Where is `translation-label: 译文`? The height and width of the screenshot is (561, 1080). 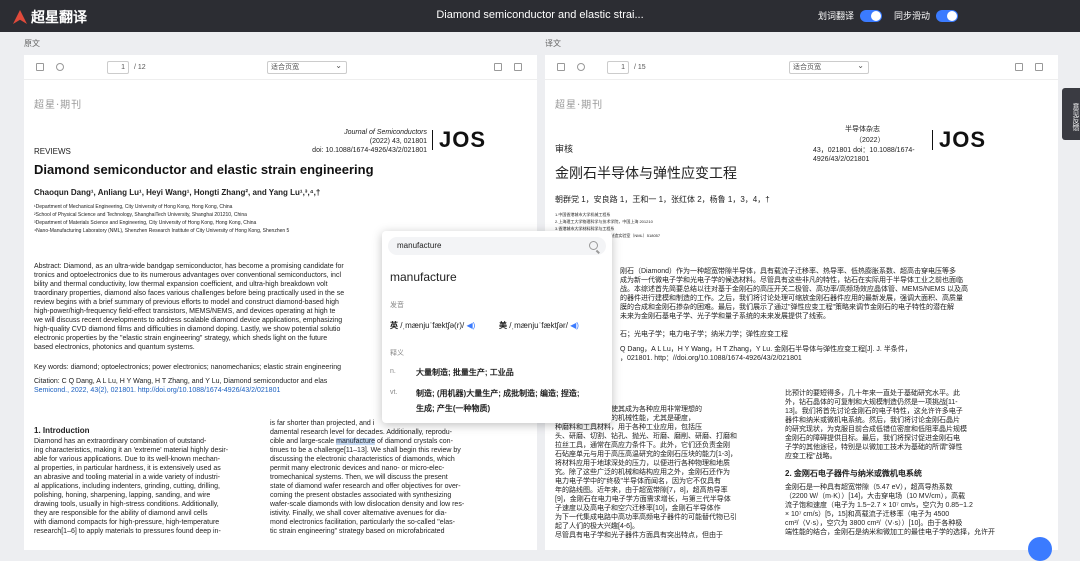
translation-label: 译文 is located at coordinates (553, 43).